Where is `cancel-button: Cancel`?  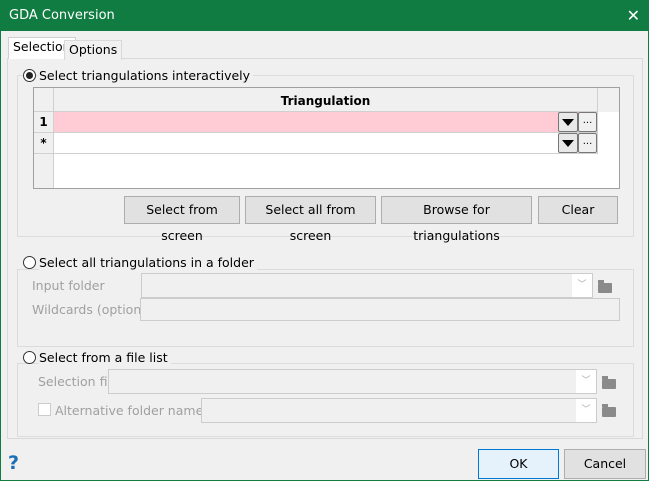 cancel-button: Cancel is located at coordinates (605, 464).